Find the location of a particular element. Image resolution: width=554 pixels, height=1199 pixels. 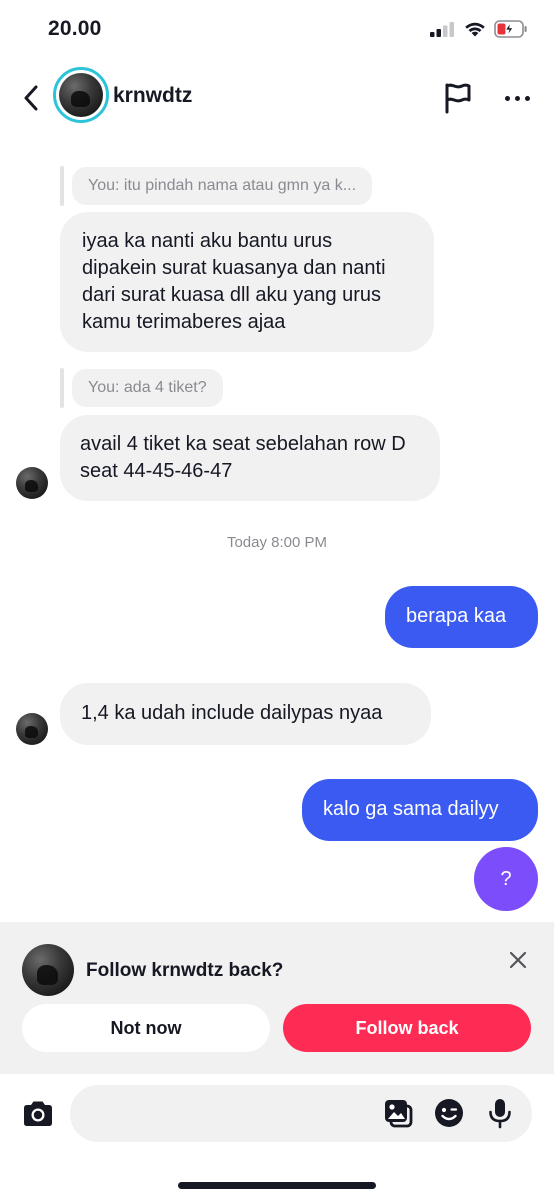

follow-back-panel: Follow krnwdtz back? Not now Follow back is located at coordinates (277, 998).